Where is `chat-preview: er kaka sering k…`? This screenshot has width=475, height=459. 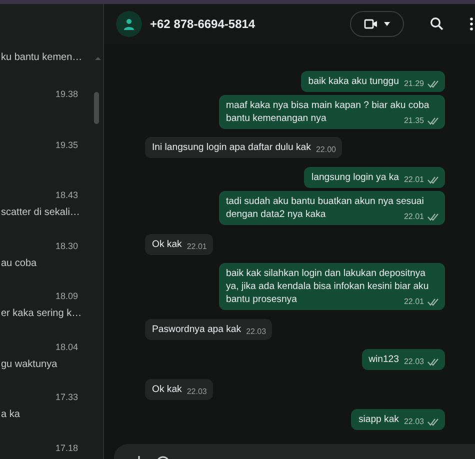
chat-preview: er kaka sering k… is located at coordinates (41, 313).